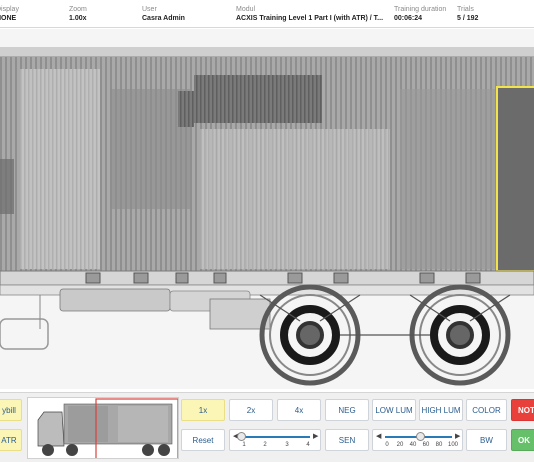 This screenshot has height=462, width=534. Describe the element at coordinates (78, 14) in the screenshot. I see `zoom-info: Zoom 1.00x` at that location.